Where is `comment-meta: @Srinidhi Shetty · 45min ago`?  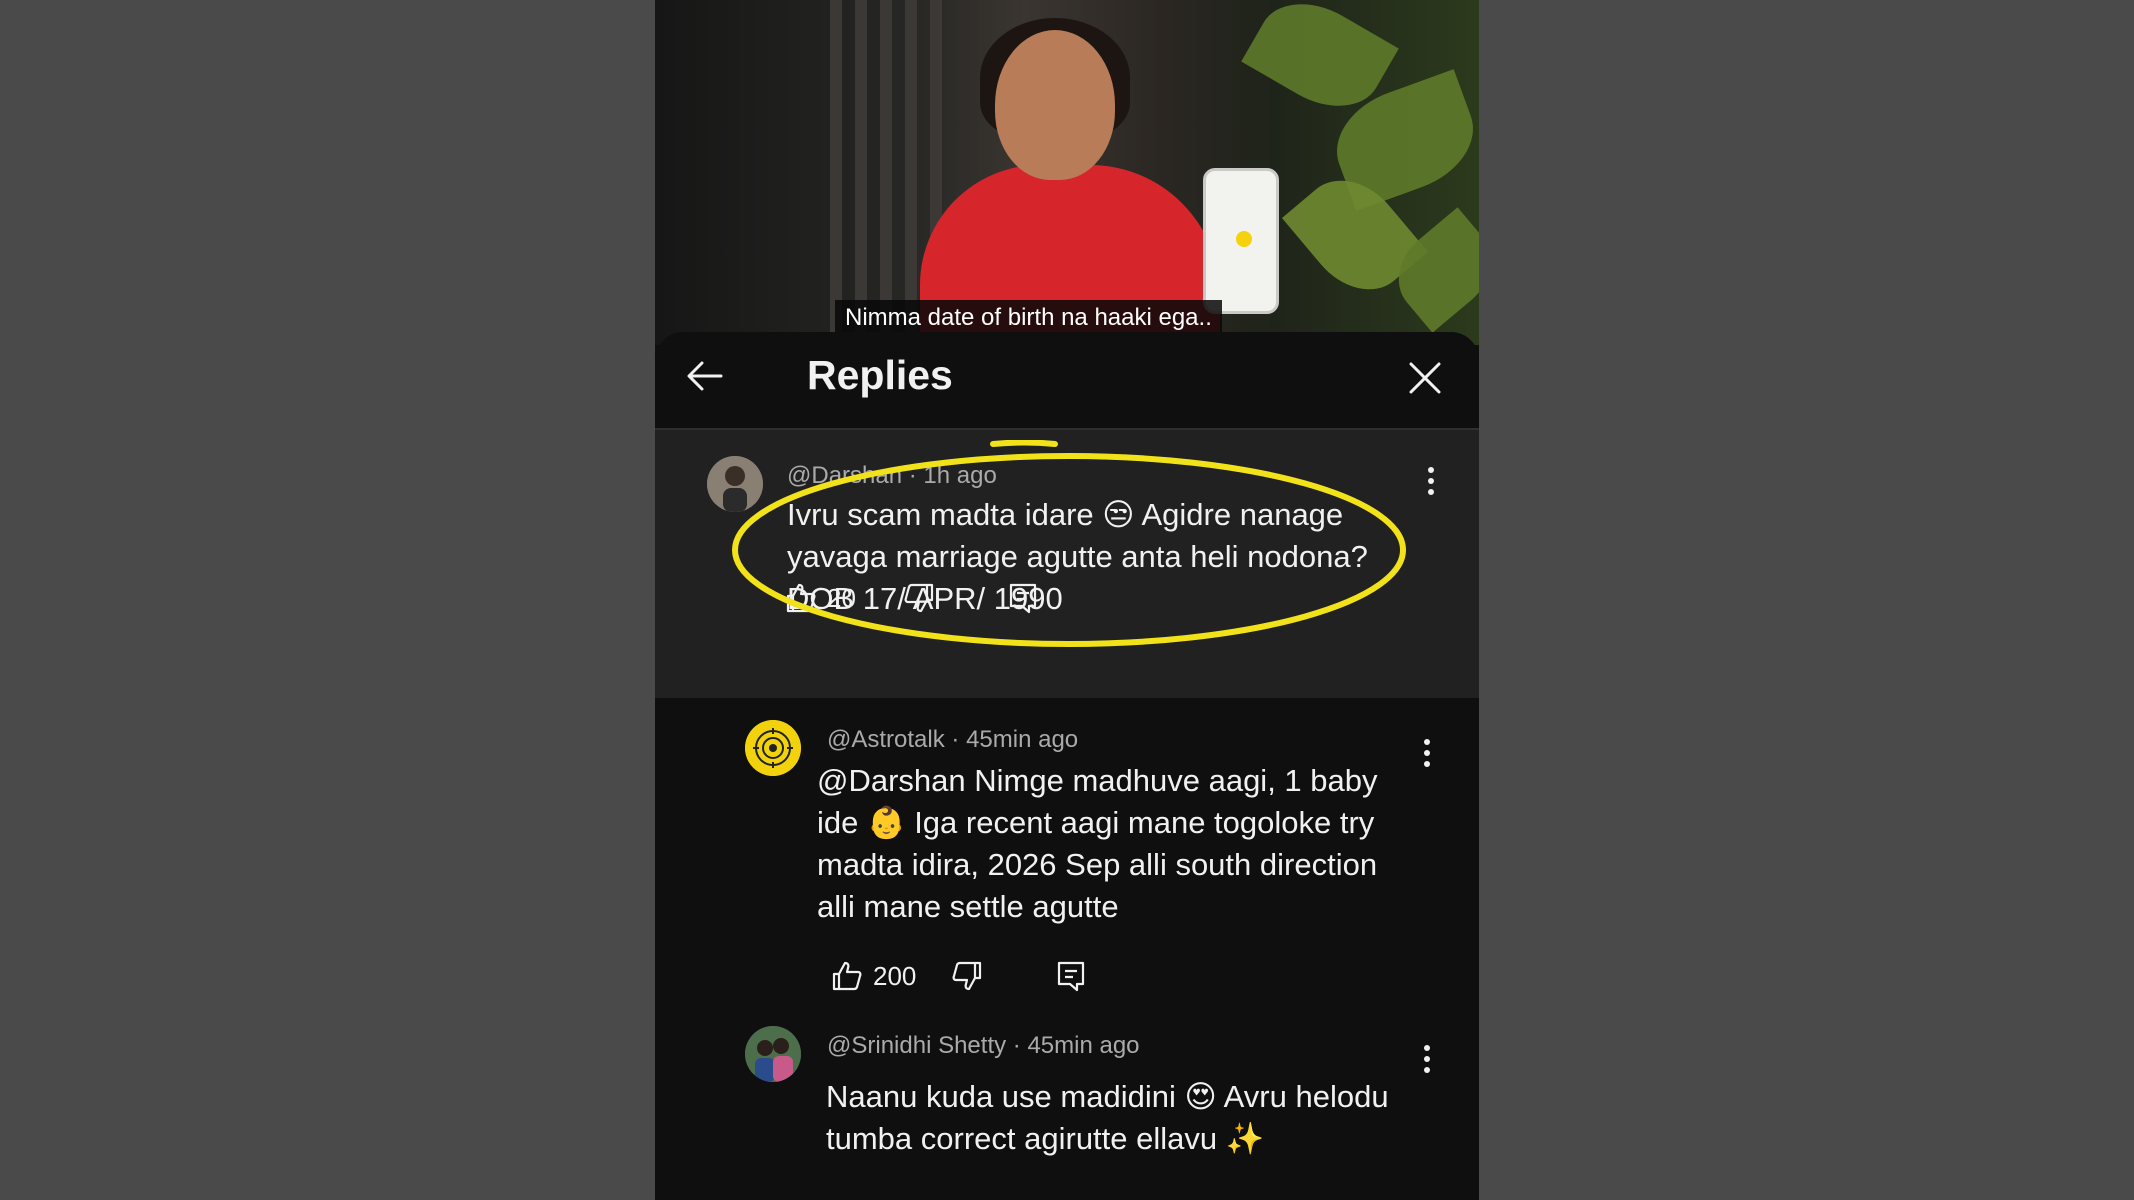
comment-meta: @Srinidhi Shetty · 45min ago is located at coordinates (983, 1046).